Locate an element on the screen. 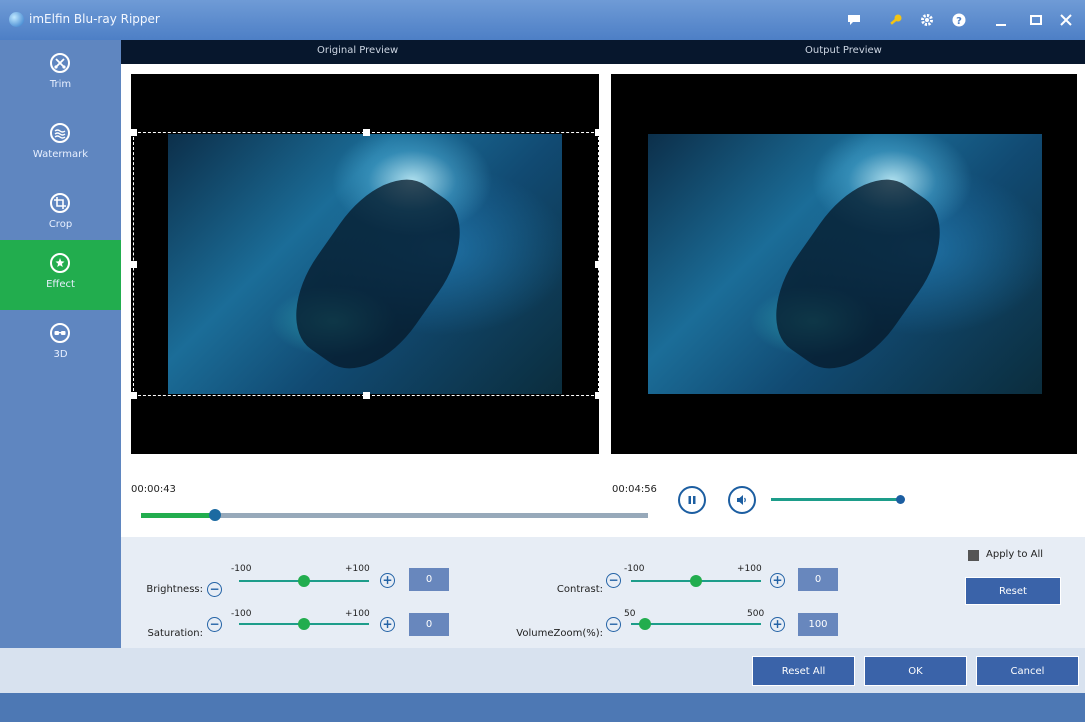  sidebar: Trim Watermark Crop Effect 3D is located at coordinates (60, 344).